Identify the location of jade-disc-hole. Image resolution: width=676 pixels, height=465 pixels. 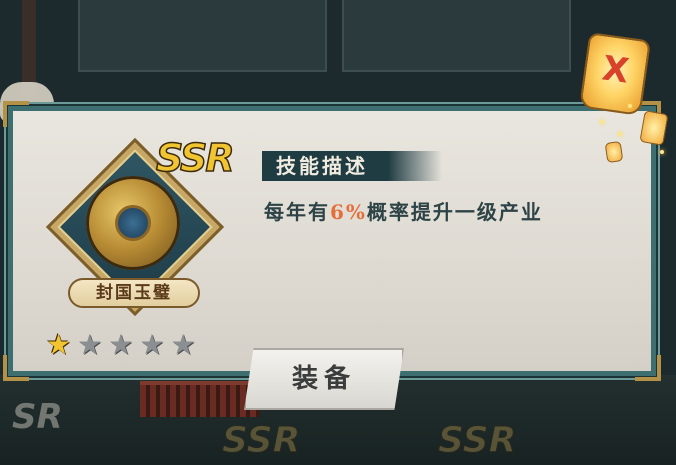
(133, 223).